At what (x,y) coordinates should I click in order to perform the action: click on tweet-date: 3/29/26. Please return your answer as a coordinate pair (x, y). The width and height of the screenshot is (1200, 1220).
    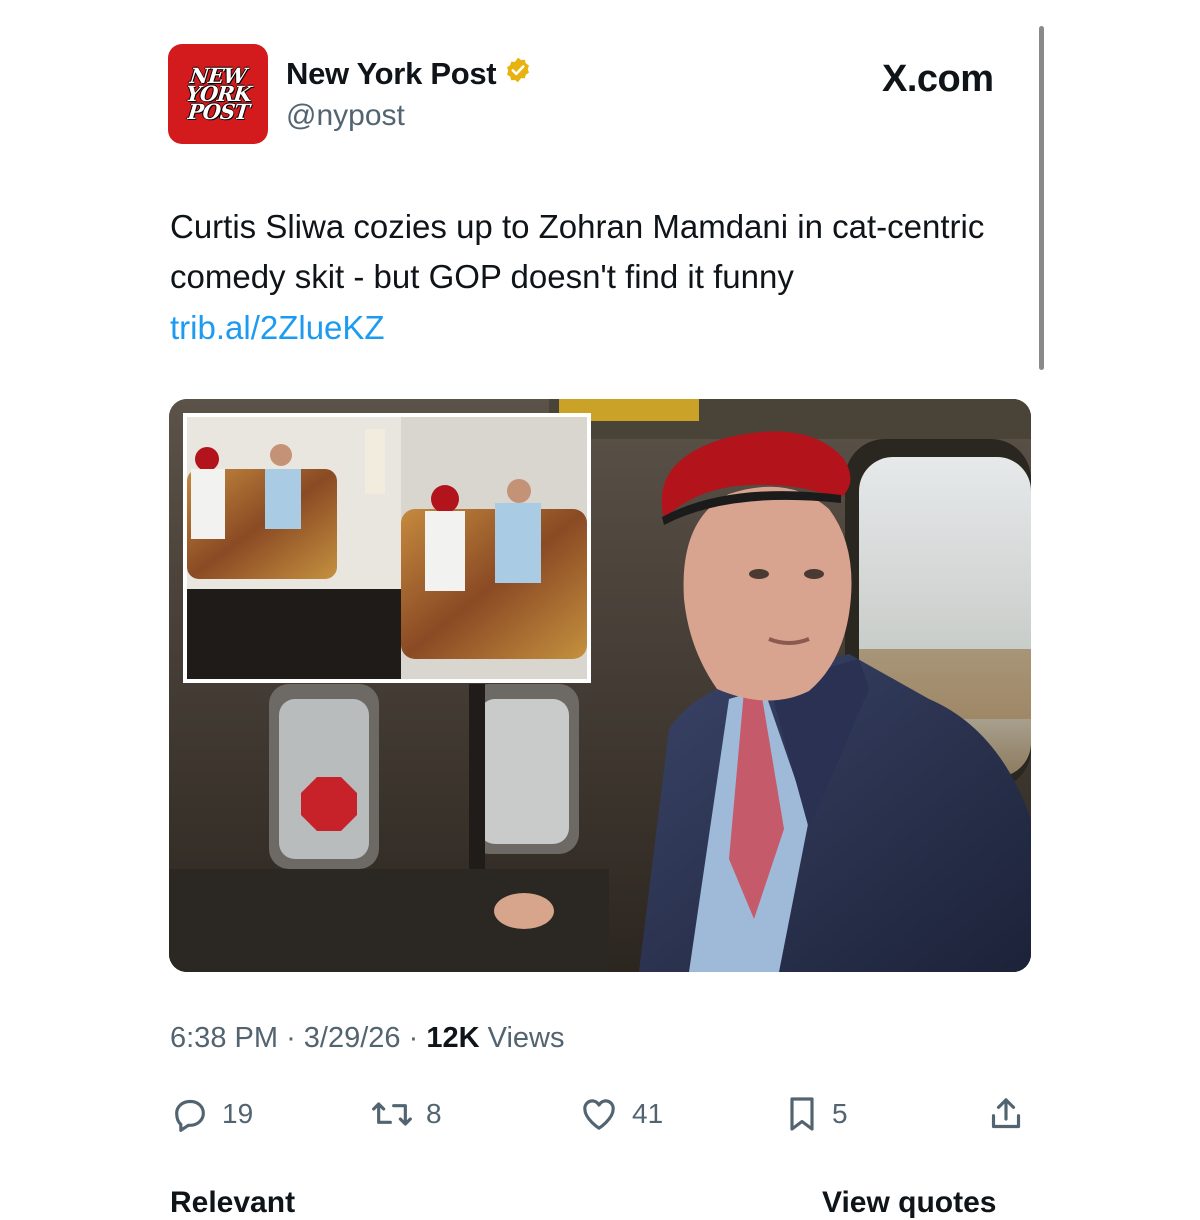
    Looking at the image, I should click on (352, 1038).